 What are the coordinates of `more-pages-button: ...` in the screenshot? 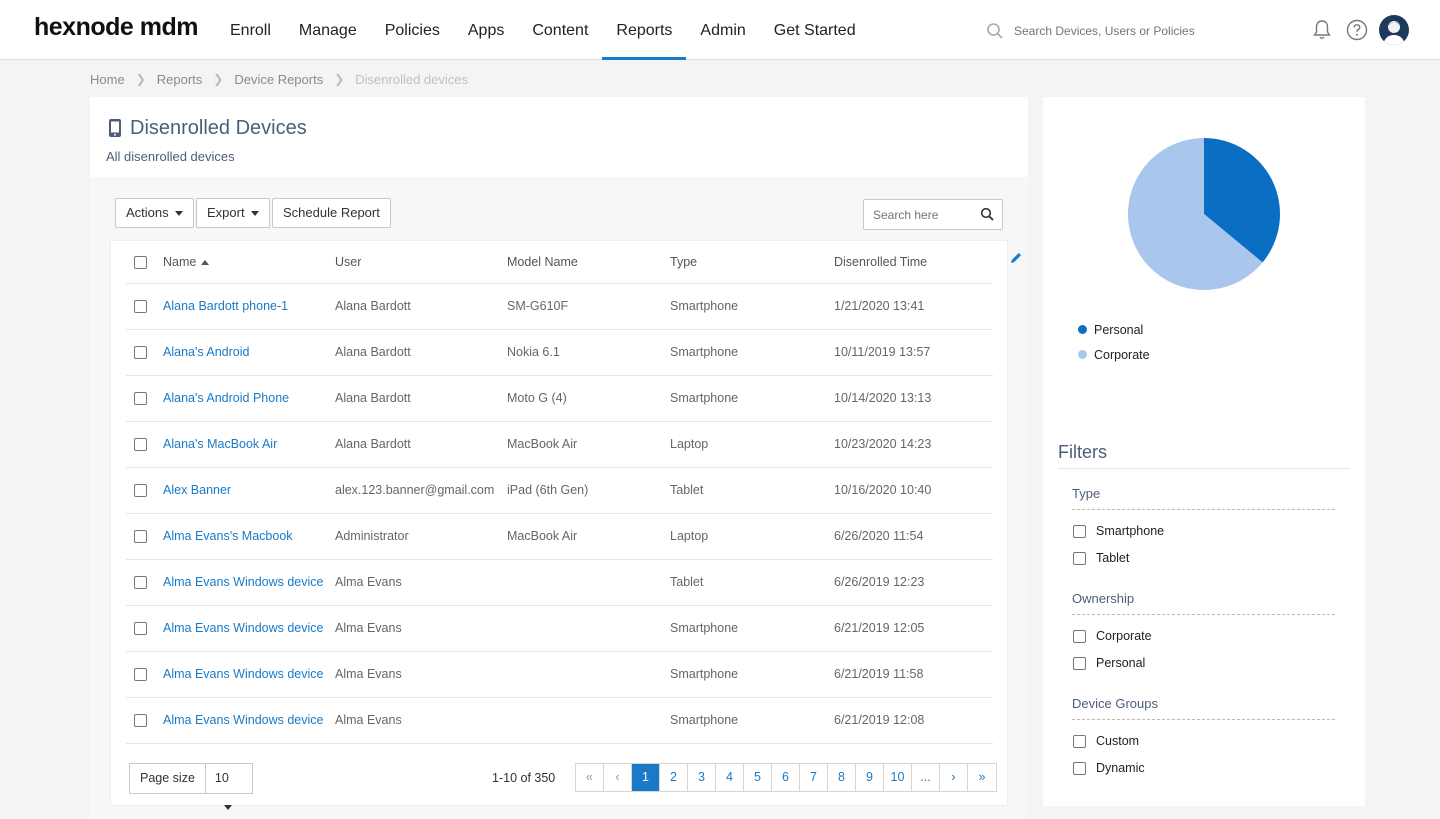 It's located at (926, 777).